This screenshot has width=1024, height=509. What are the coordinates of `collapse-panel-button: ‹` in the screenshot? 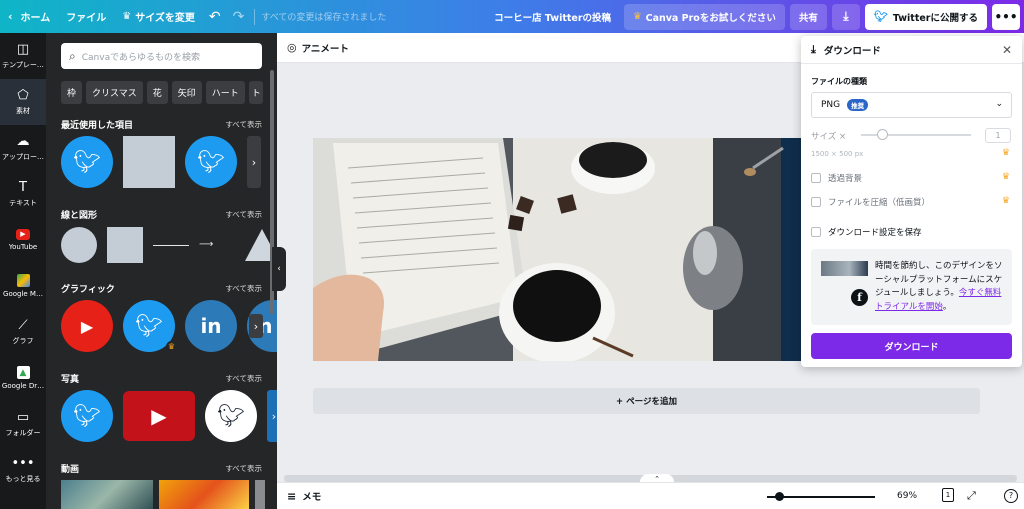 It's located at (279, 269).